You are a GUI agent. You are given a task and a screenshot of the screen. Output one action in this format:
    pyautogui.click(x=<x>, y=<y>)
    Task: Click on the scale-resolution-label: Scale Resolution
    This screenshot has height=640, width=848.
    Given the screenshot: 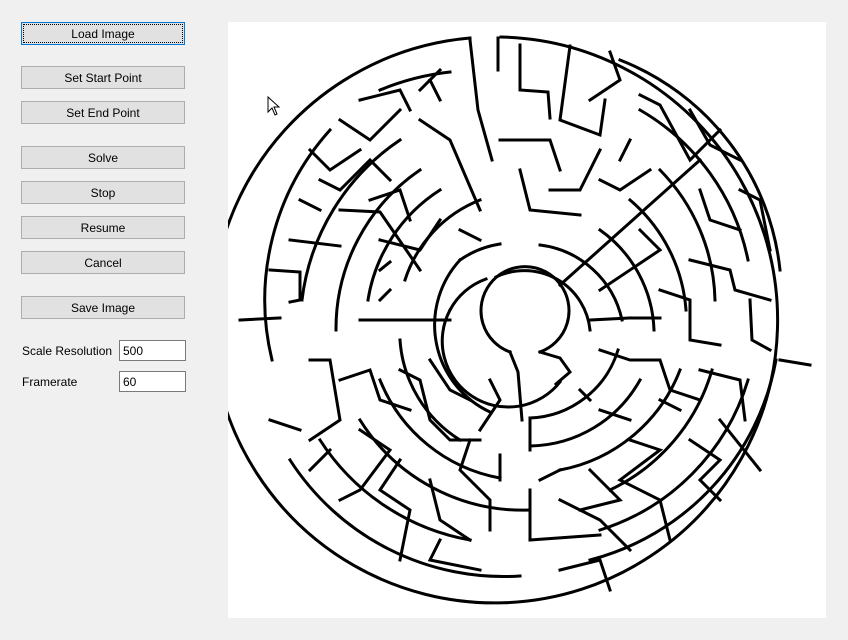 What is the action you would take?
    pyautogui.click(x=67, y=351)
    